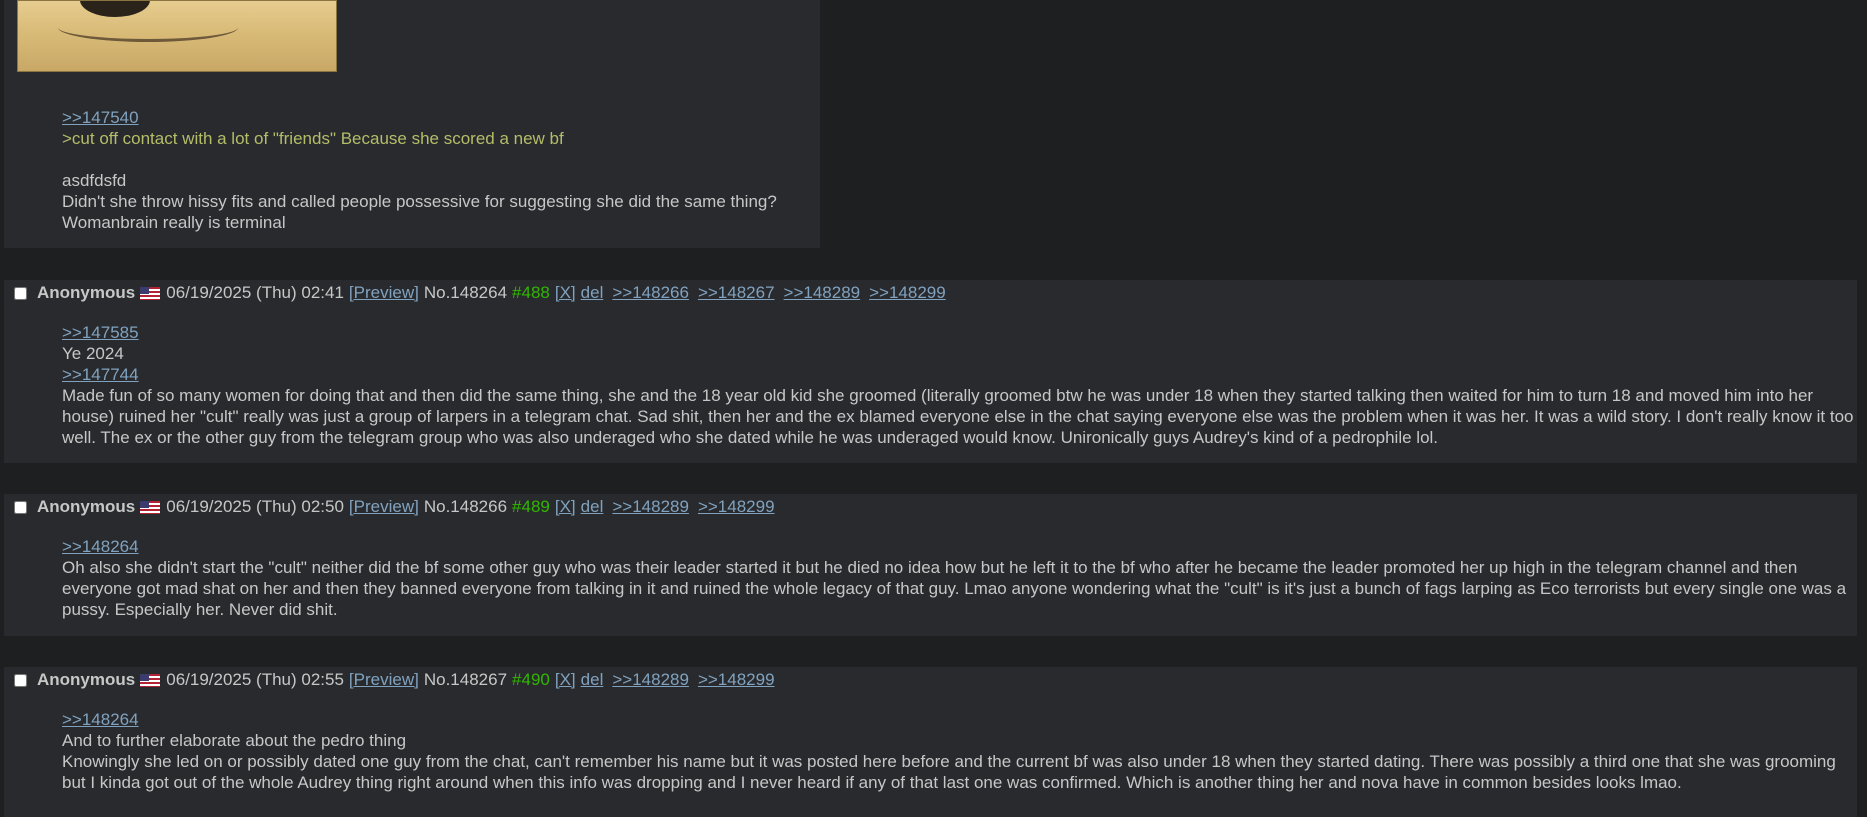 This screenshot has height=817, width=1867. Describe the element at coordinates (100, 374) in the screenshot. I see `quote-link: >>147744` at that location.